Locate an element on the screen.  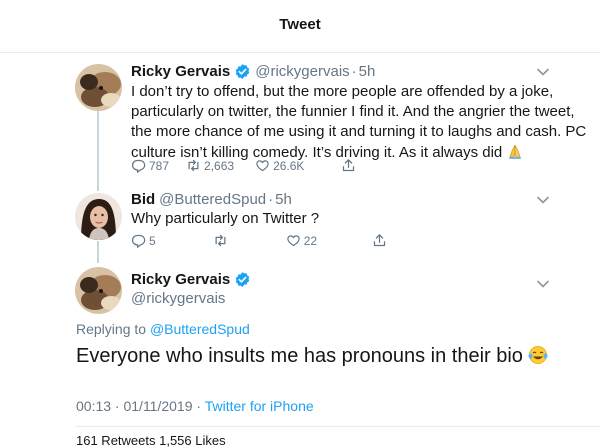
retweet-button is located at coordinates (222, 240).